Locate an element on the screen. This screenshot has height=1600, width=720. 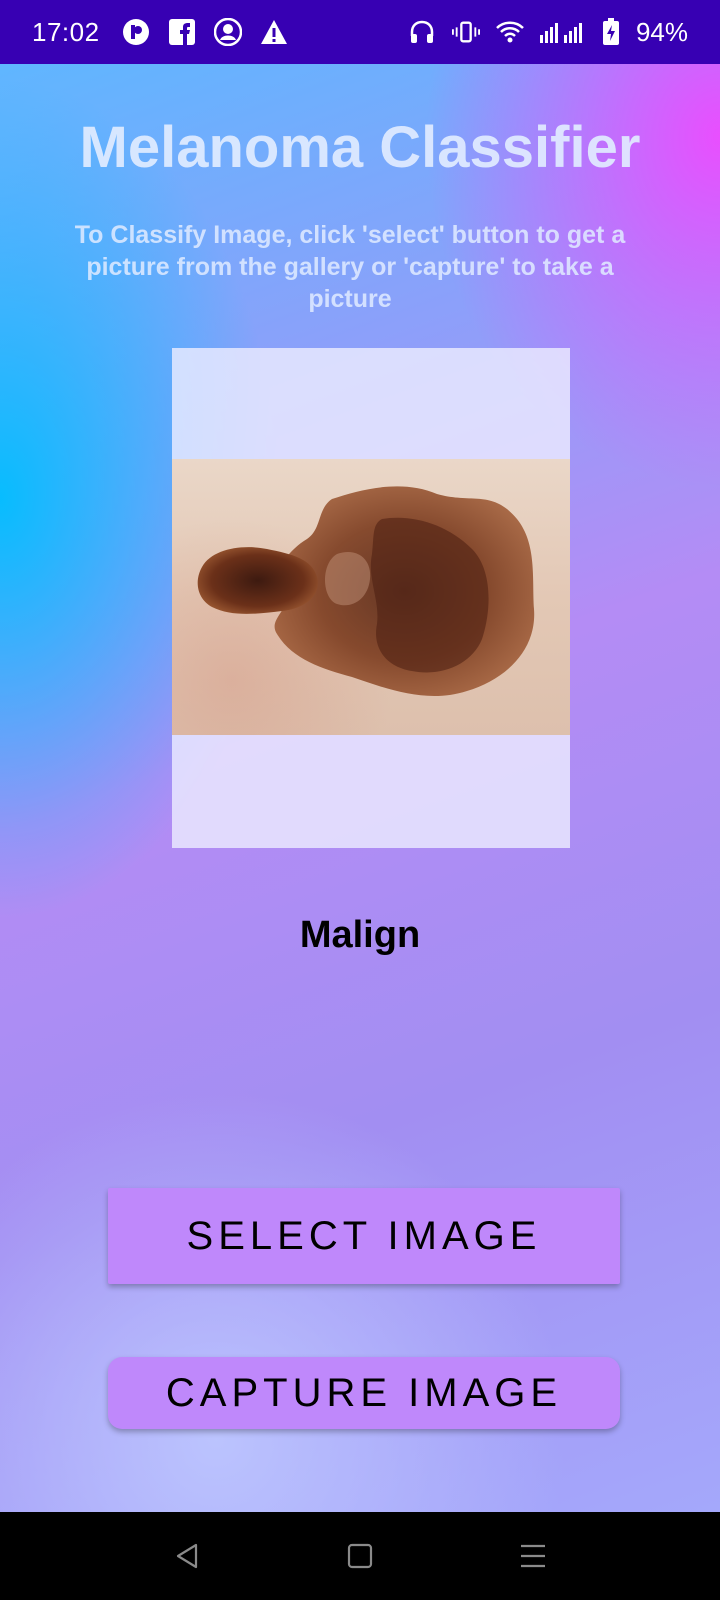
headset-icon is located at coordinates (422, 32).